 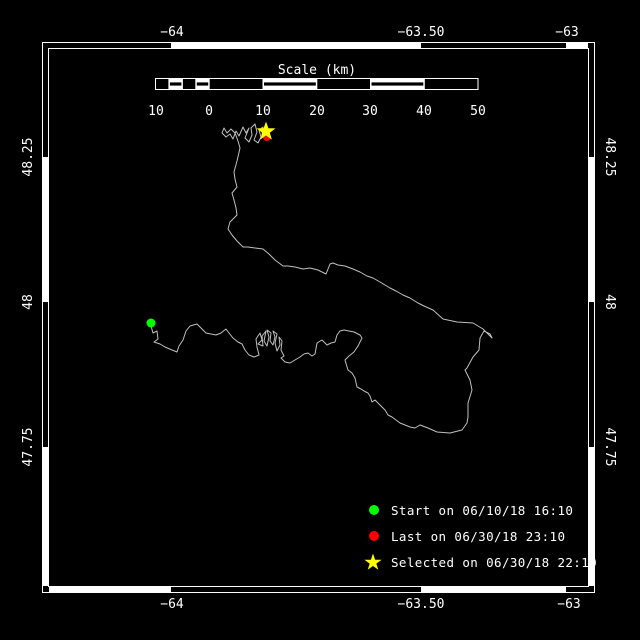 I want to click on top-axis-label: −64, so click(x=172, y=32).